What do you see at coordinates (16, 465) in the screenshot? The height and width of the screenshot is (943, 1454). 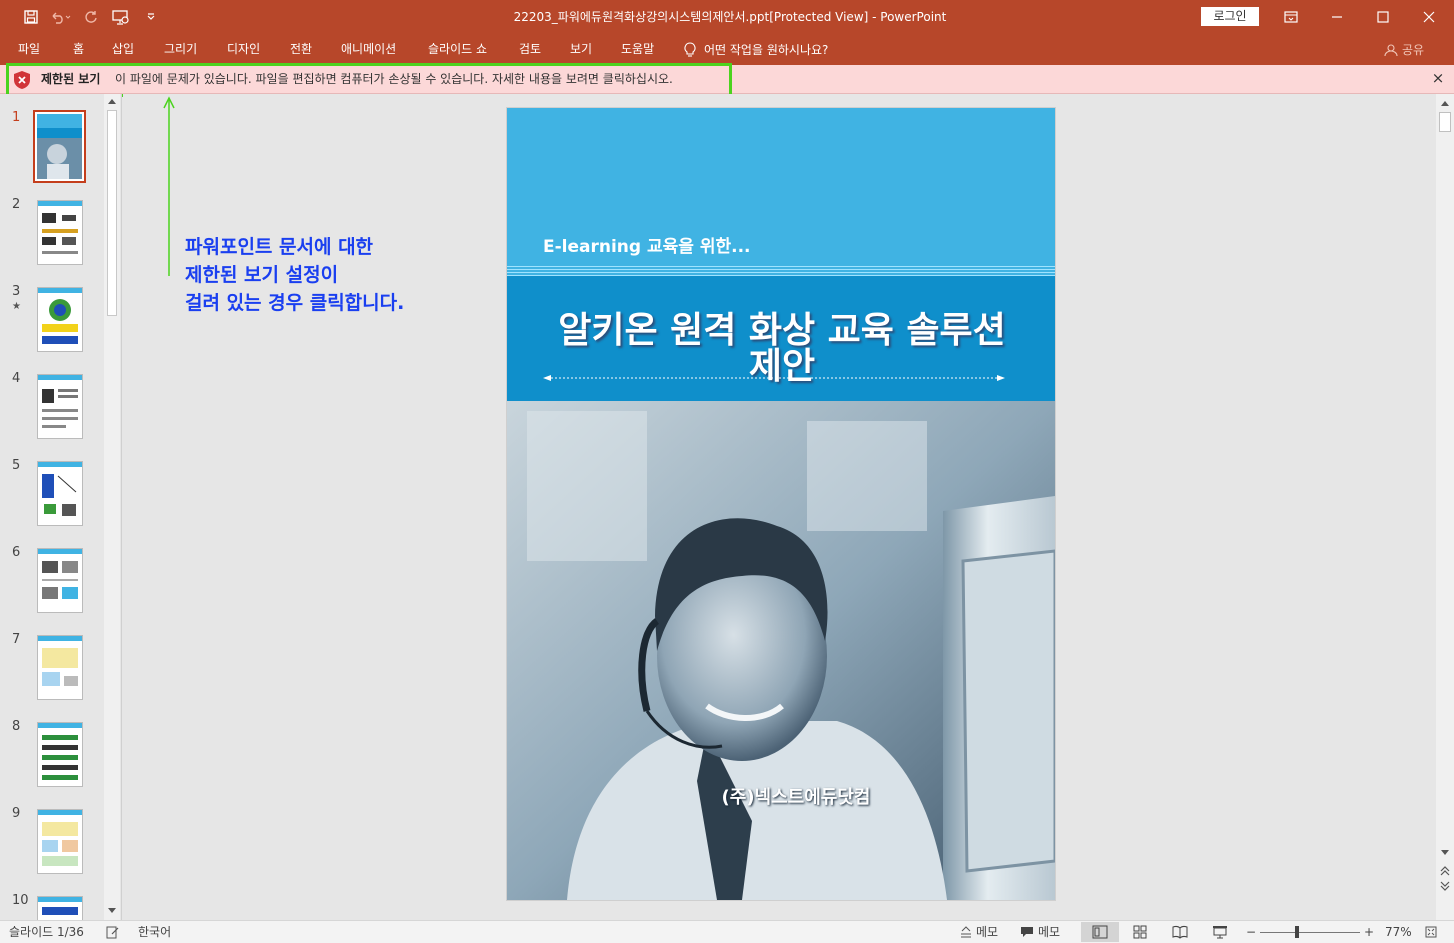 I see `thumbnail-number: 5` at bounding box center [16, 465].